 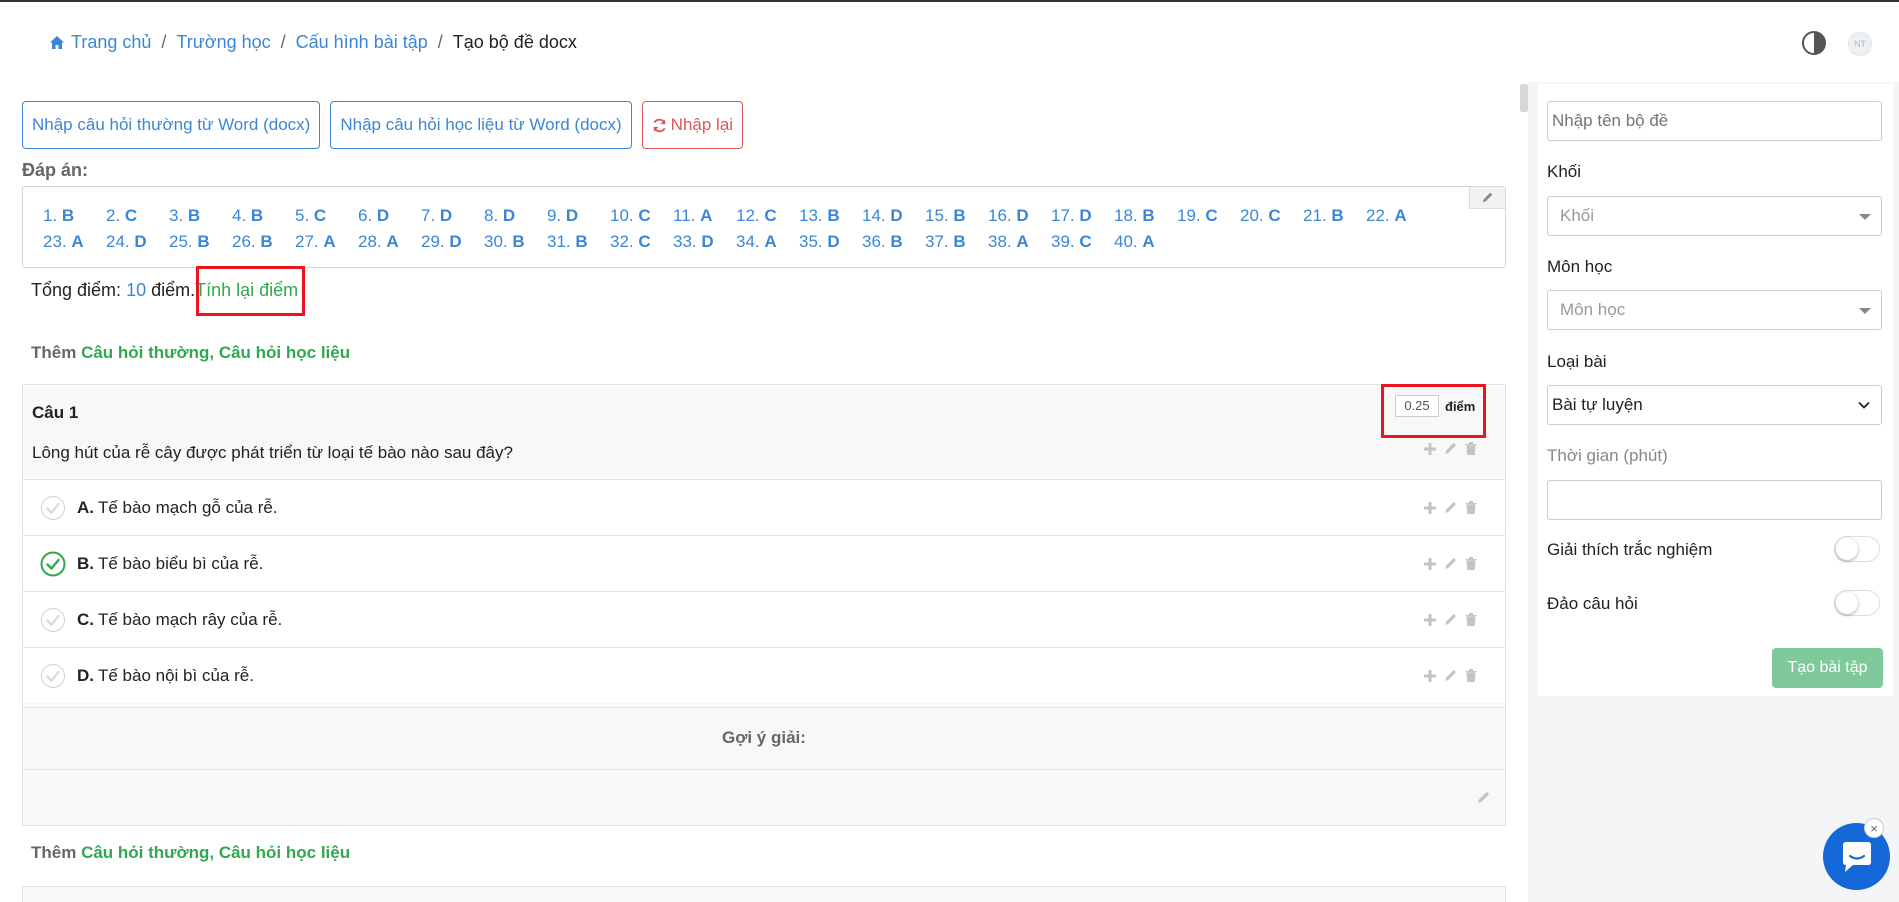 What do you see at coordinates (1063, 241) in the screenshot?
I see `answer-number: 39.` at bounding box center [1063, 241].